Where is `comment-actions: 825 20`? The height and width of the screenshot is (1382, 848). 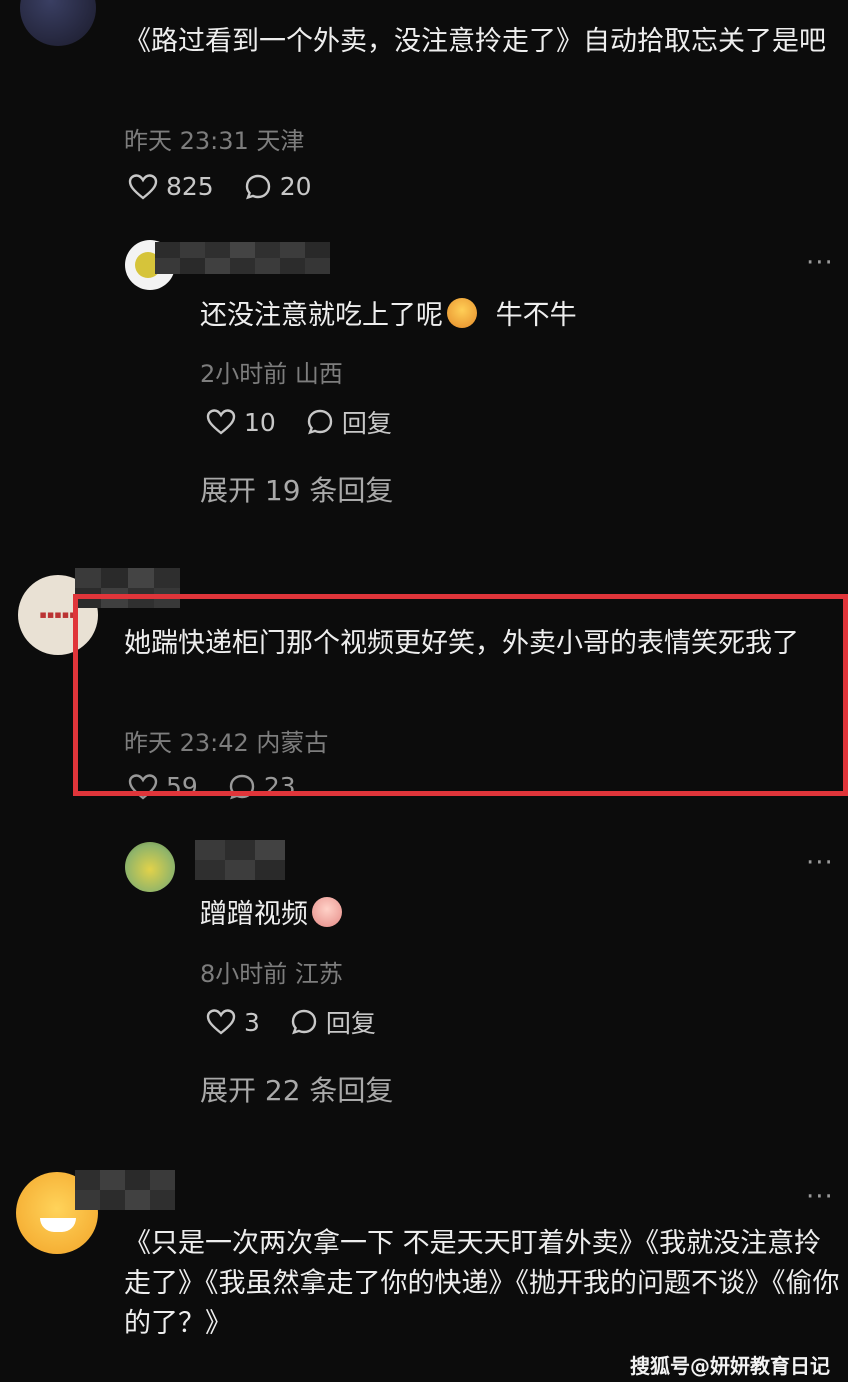
comment-actions: 825 20 is located at coordinates (235, 186).